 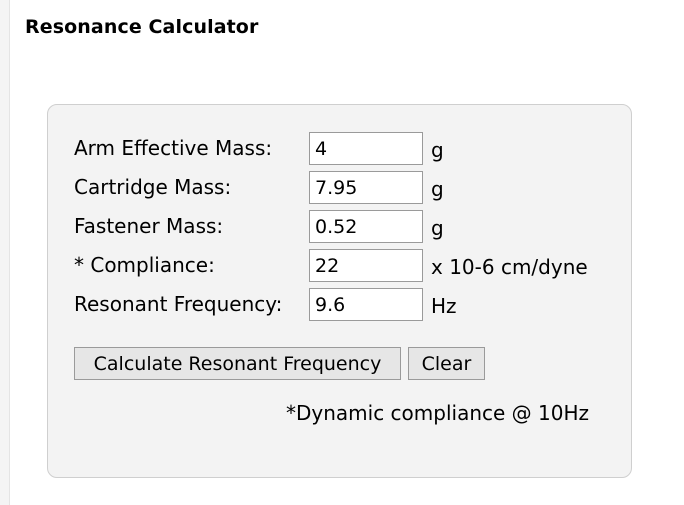 I want to click on compliance-input, so click(x=366, y=265).